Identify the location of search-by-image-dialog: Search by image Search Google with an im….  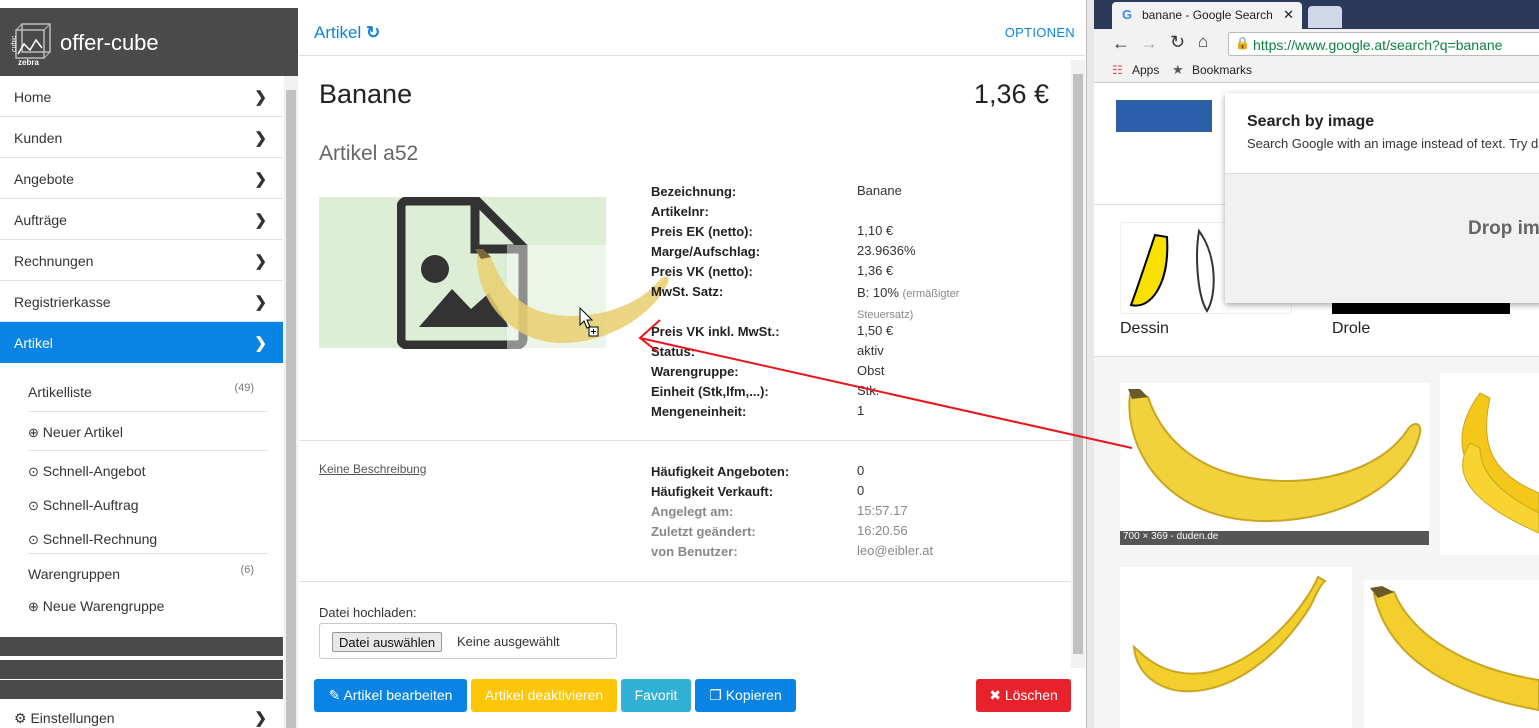
(1382, 198).